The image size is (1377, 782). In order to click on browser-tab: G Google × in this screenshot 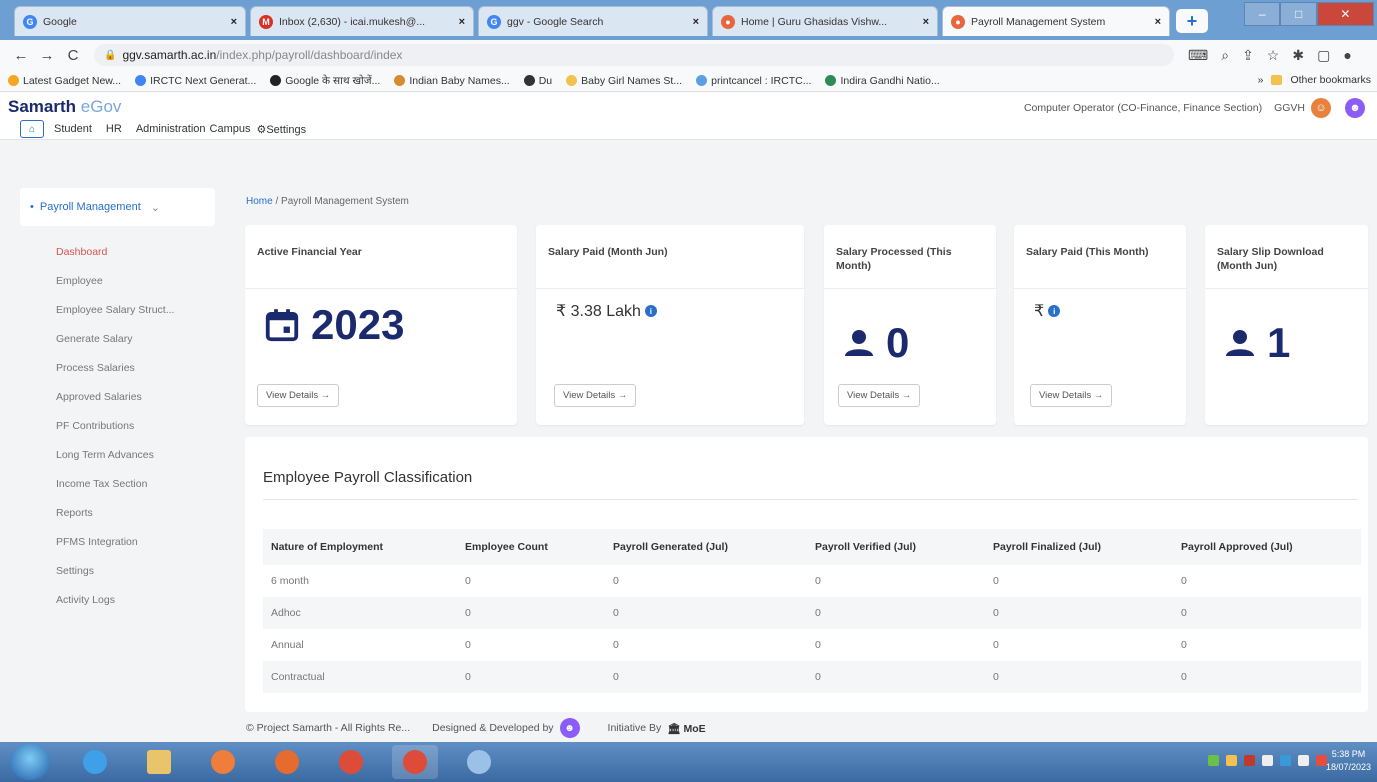, I will do `click(130, 21)`.